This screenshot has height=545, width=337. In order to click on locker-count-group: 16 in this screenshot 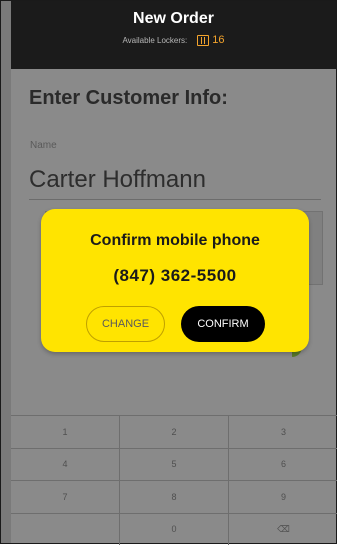, I will do `click(210, 40)`.